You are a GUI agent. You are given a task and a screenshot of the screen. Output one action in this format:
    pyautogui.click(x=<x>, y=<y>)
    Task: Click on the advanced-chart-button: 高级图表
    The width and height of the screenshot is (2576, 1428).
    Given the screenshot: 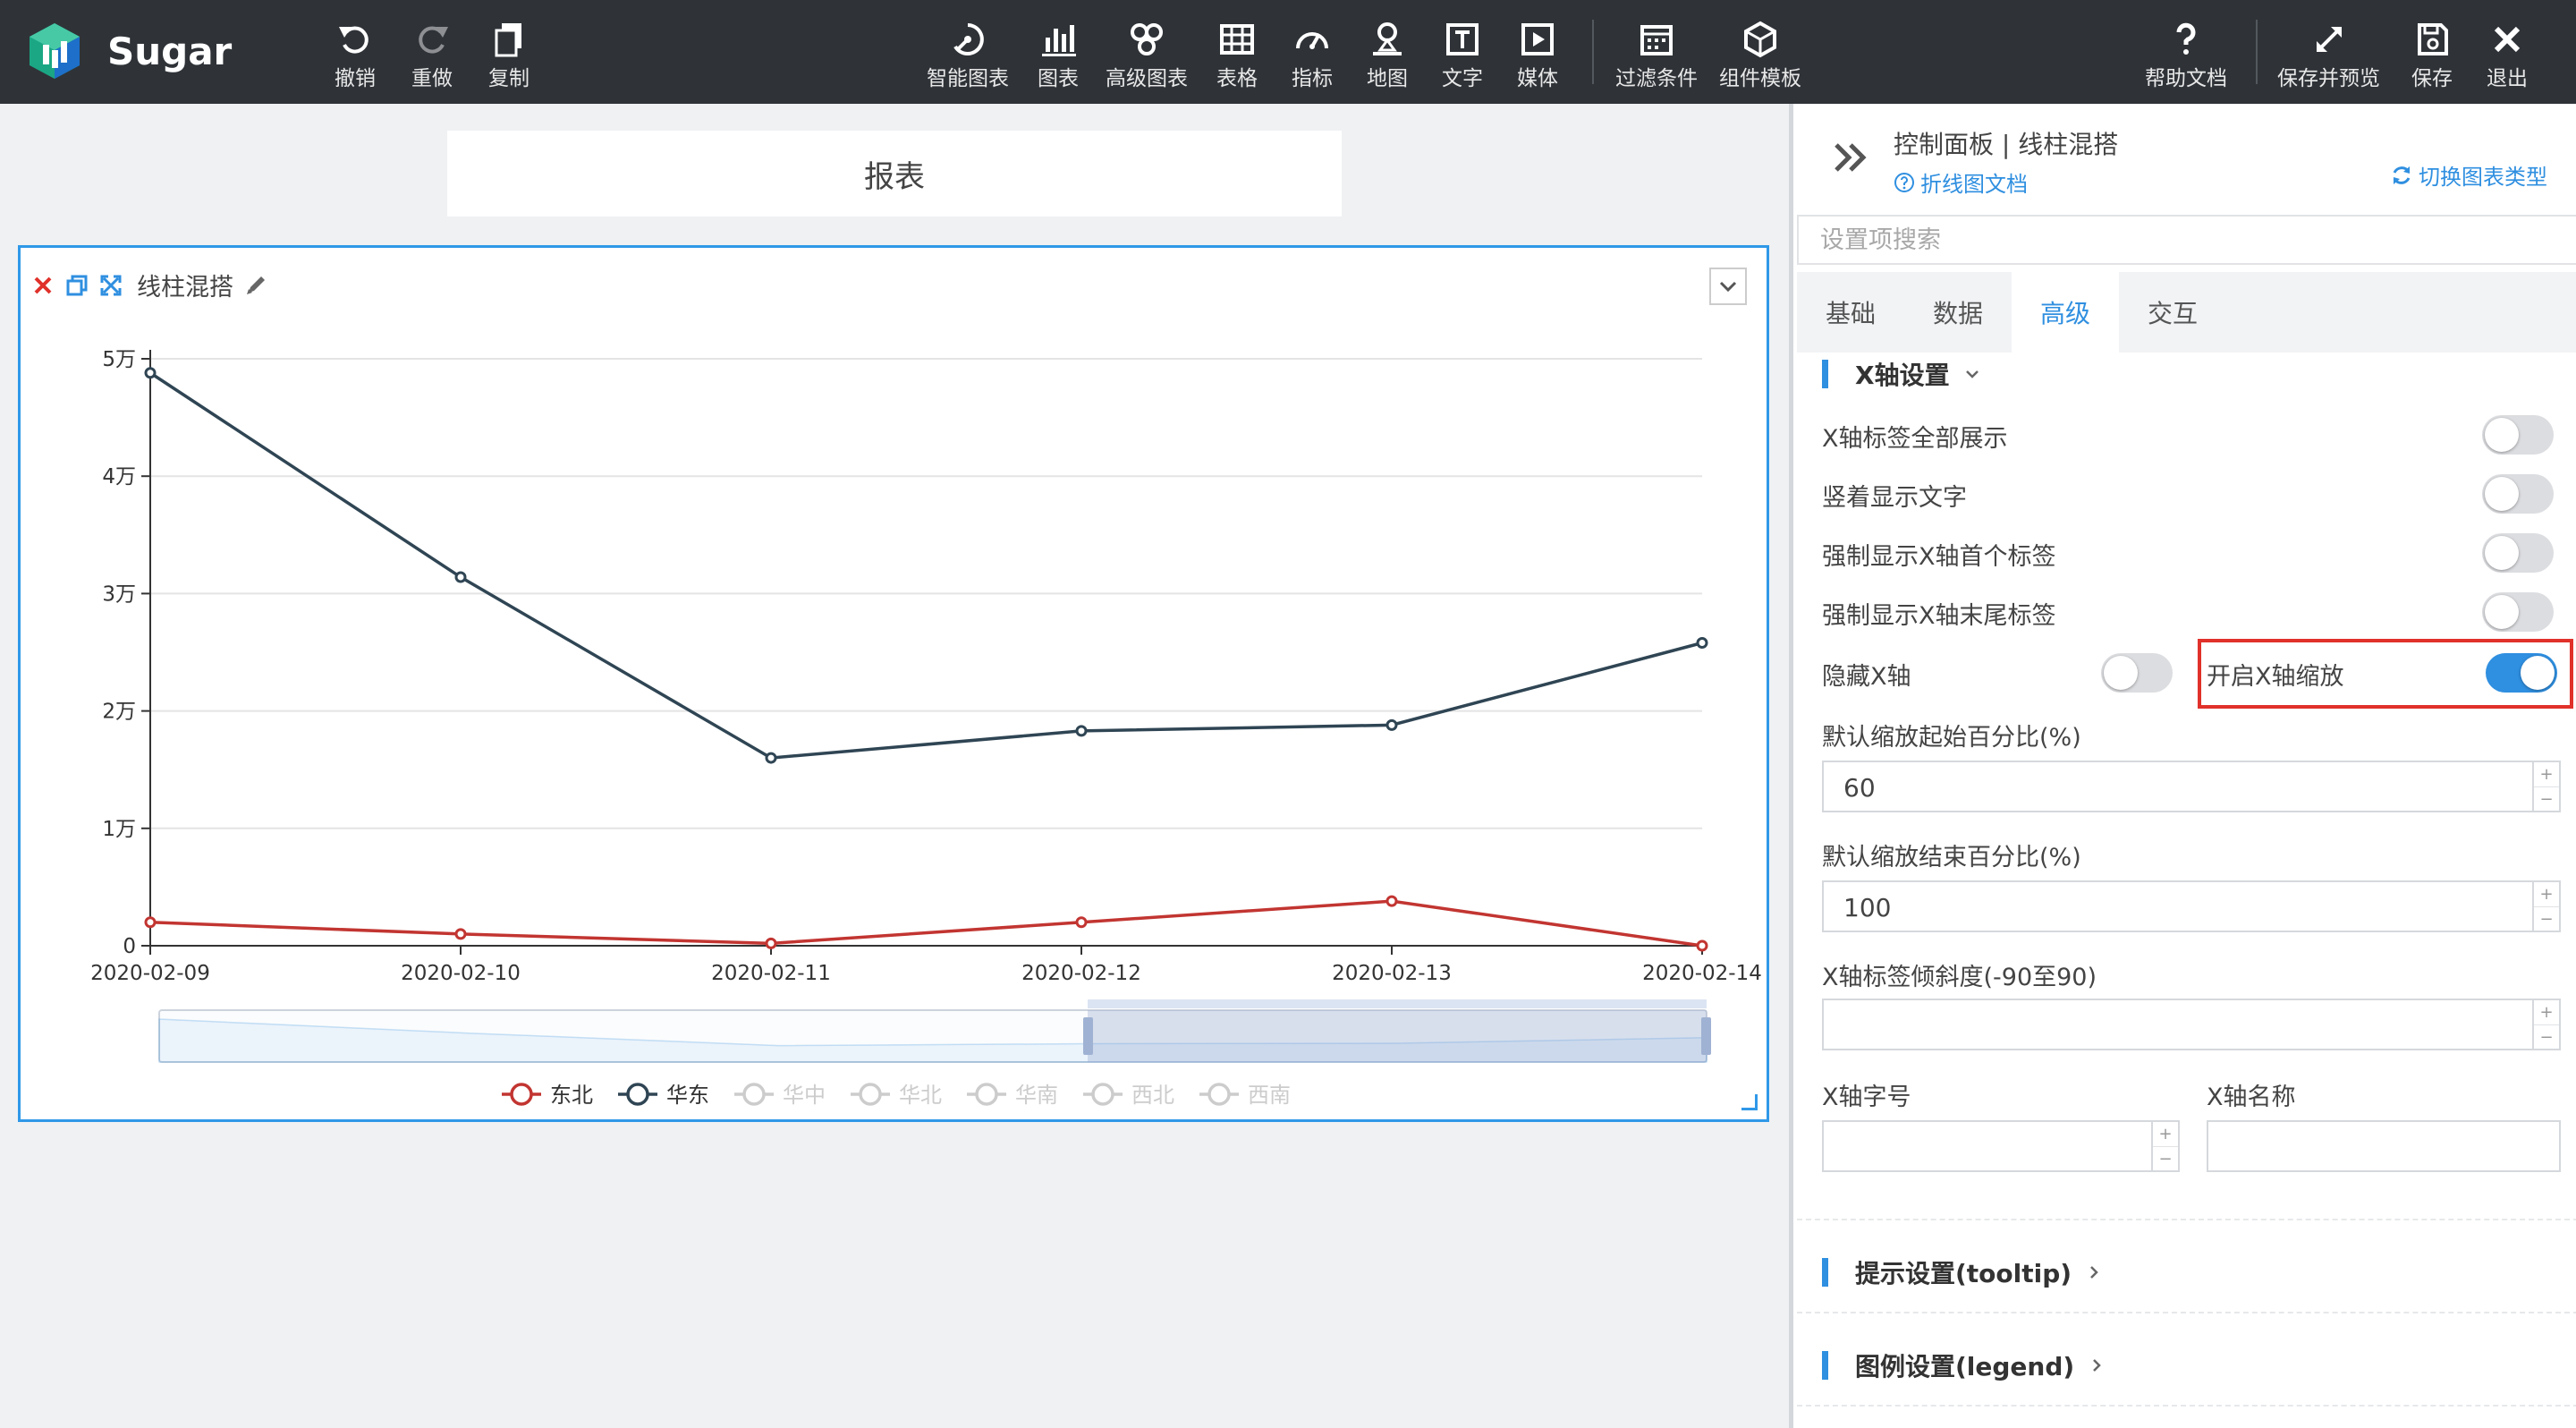 What is the action you would take?
    pyautogui.click(x=1147, y=52)
    